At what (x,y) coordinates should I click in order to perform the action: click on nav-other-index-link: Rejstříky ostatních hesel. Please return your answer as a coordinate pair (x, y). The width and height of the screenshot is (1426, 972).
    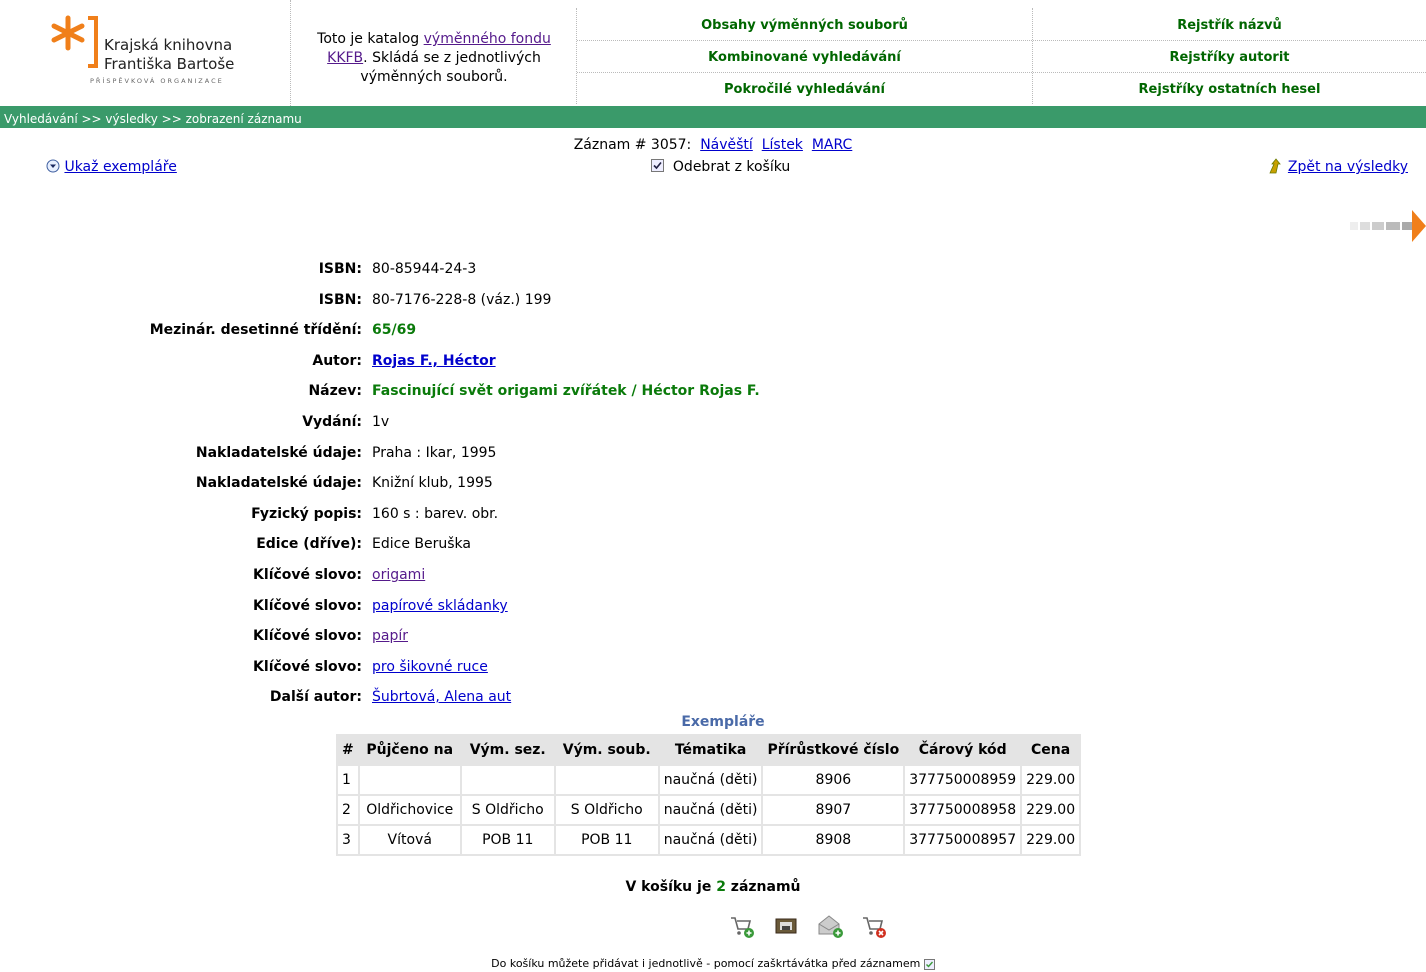
    Looking at the image, I should click on (1229, 89).